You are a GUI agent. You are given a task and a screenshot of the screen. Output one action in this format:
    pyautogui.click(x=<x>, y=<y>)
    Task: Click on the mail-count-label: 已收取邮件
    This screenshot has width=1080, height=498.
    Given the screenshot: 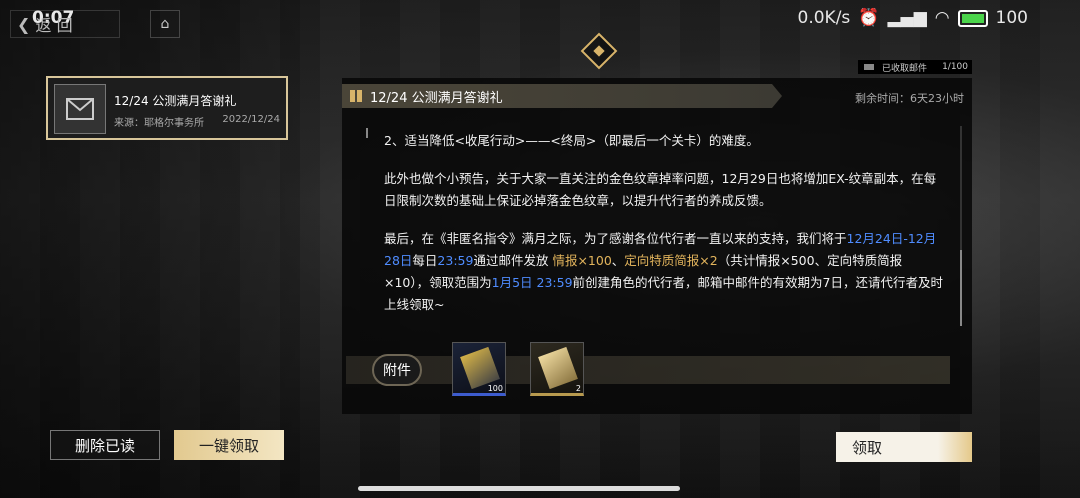 What is the action you would take?
    pyautogui.click(x=905, y=68)
    